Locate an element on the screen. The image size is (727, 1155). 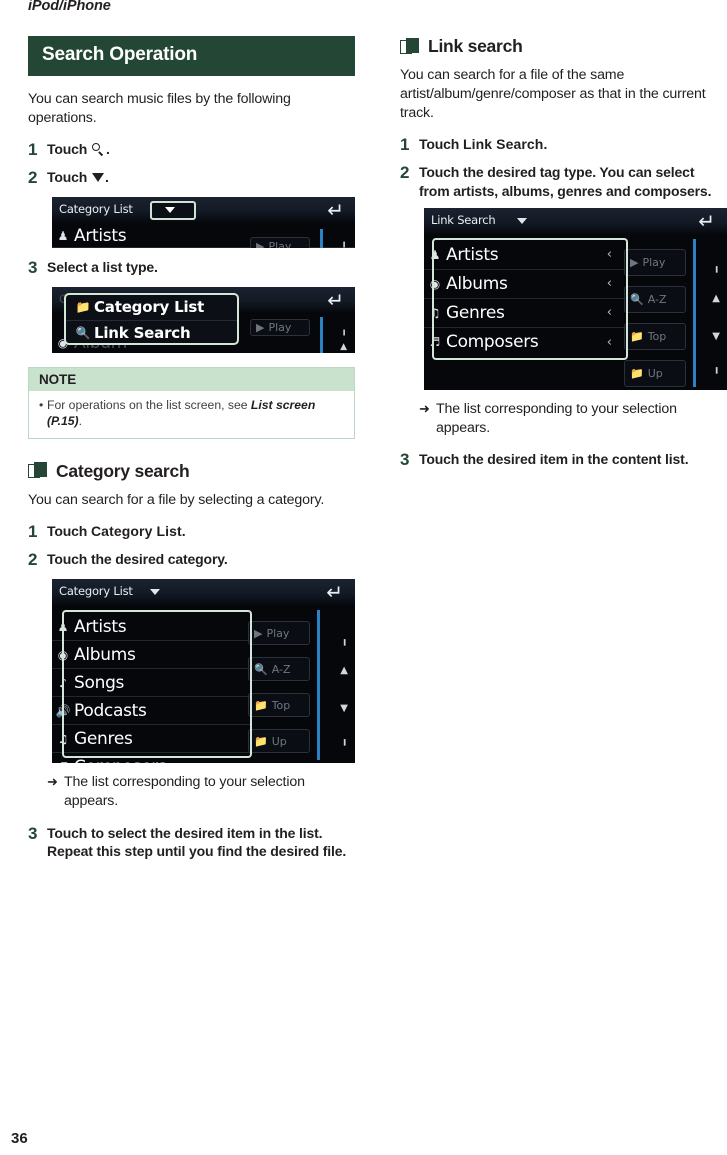
step-suffix: . is located at coordinates (545, 143).